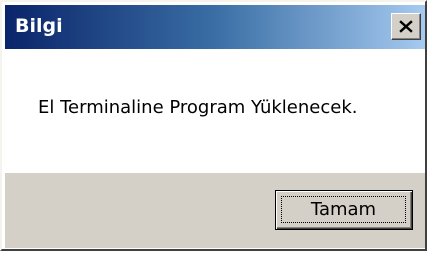 The height and width of the screenshot is (255, 431). I want to click on focus-rectangle: Tamam, so click(343, 209).